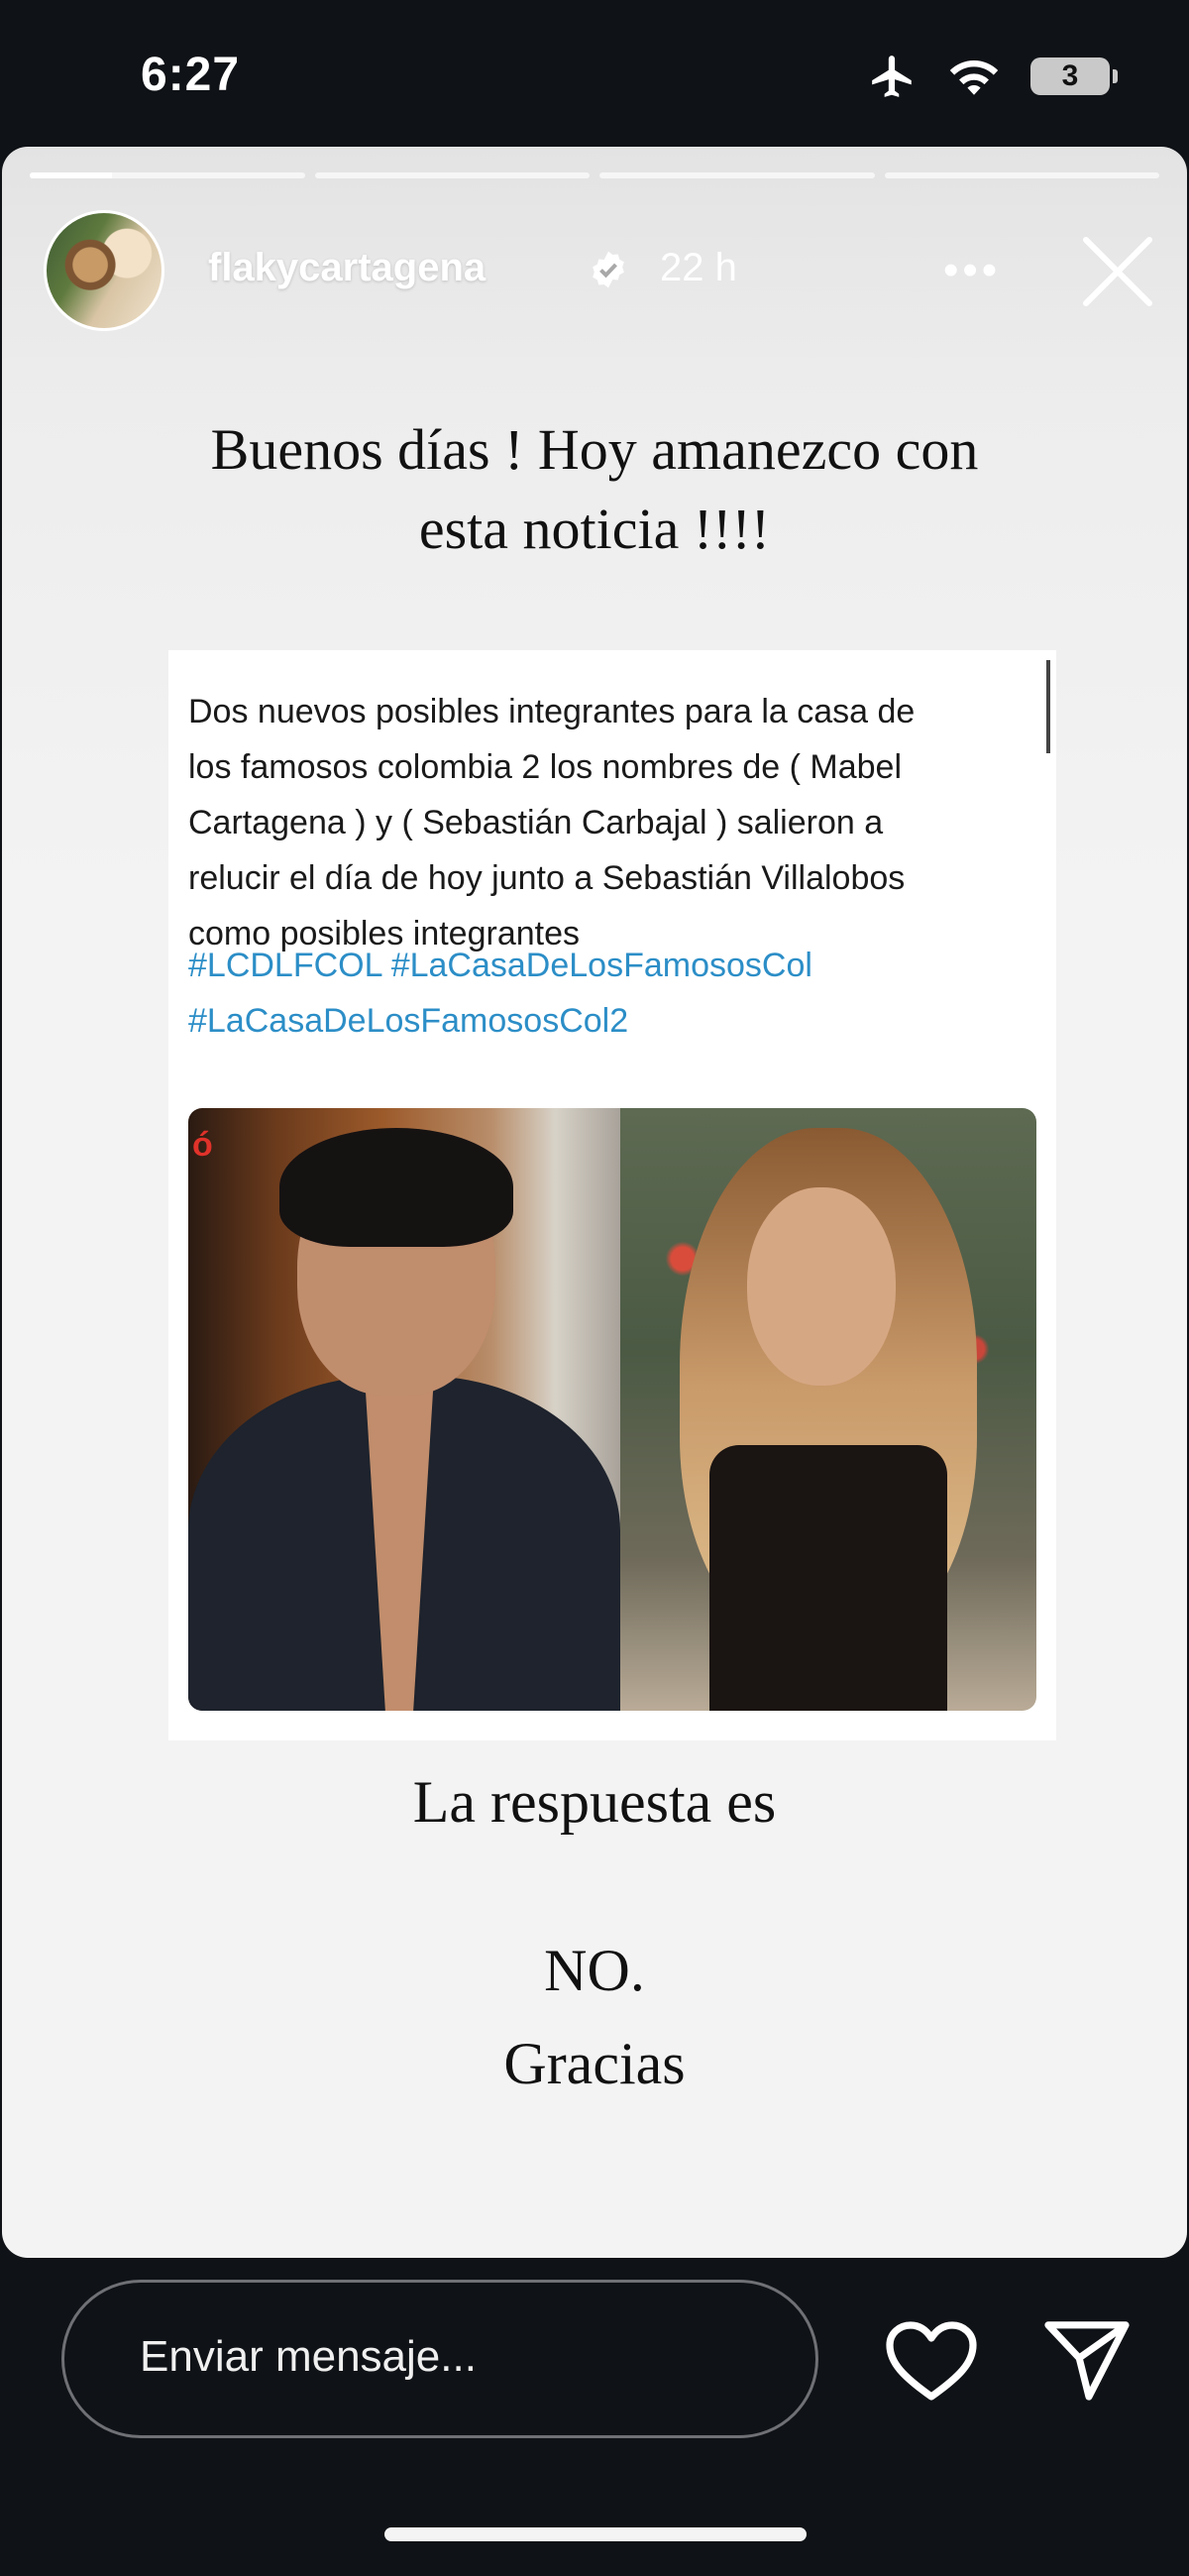  Describe the element at coordinates (404, 1409) in the screenshot. I see `photo-man: ó` at that location.